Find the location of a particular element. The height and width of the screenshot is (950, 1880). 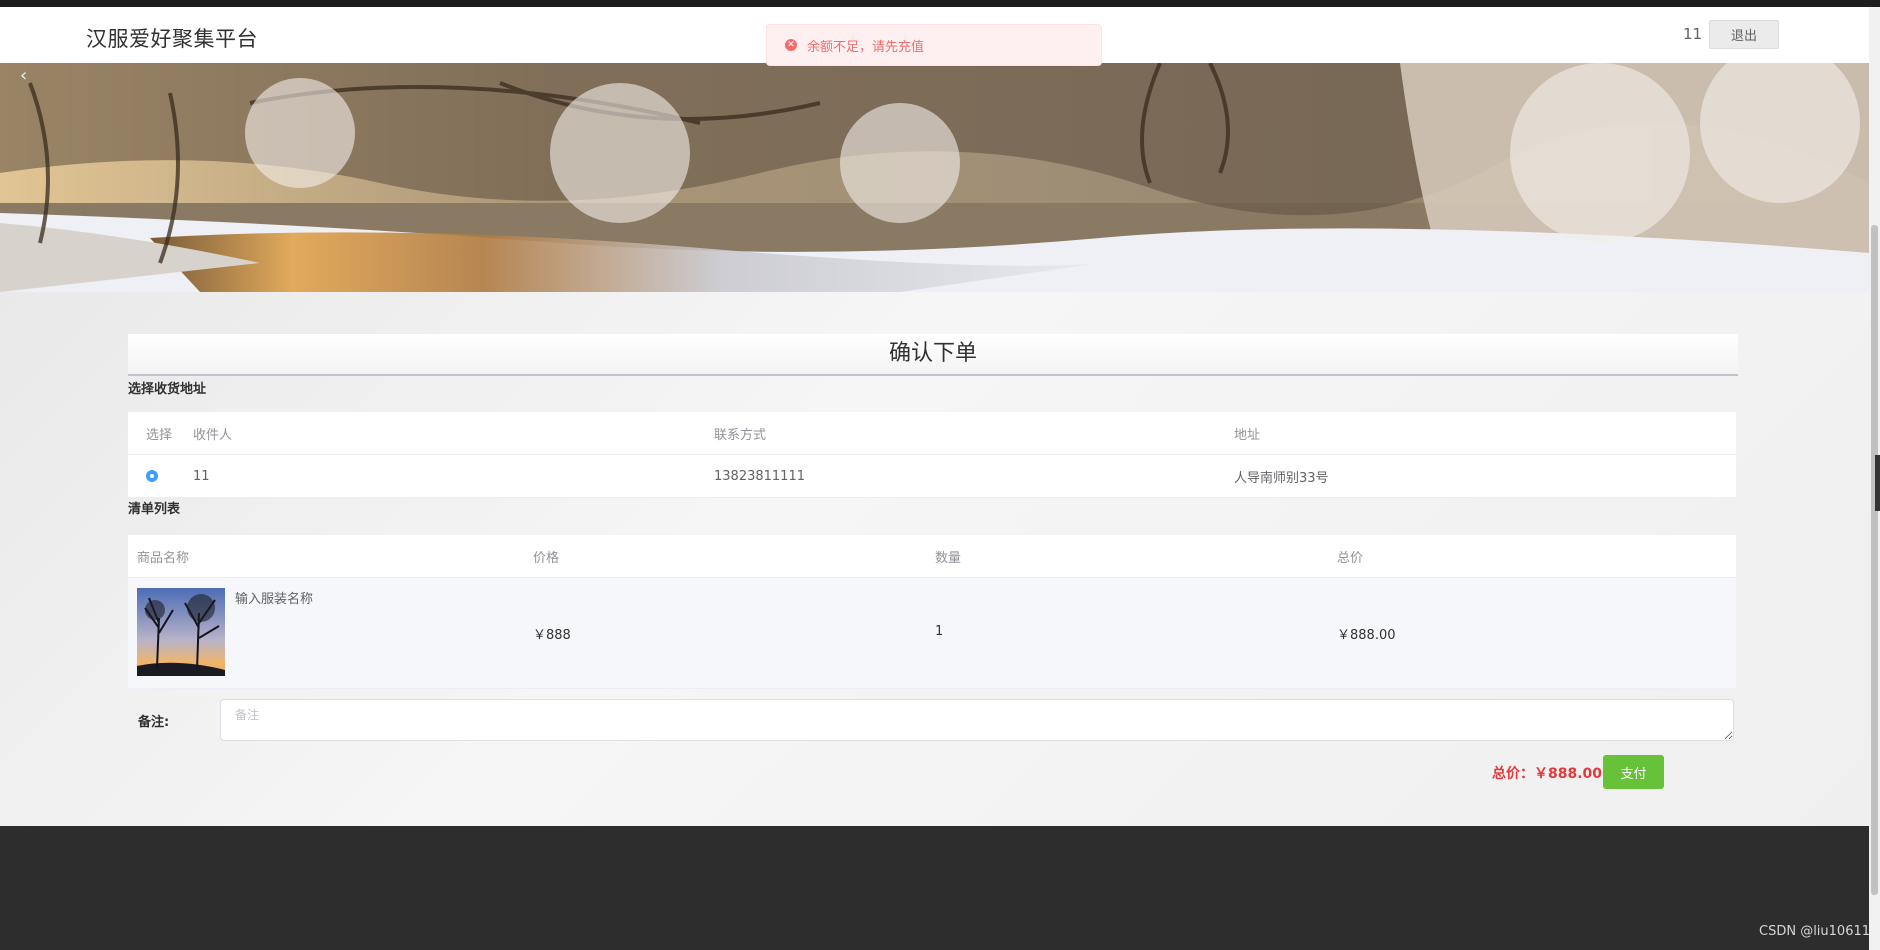

pay-button: 支付 is located at coordinates (1633, 772).